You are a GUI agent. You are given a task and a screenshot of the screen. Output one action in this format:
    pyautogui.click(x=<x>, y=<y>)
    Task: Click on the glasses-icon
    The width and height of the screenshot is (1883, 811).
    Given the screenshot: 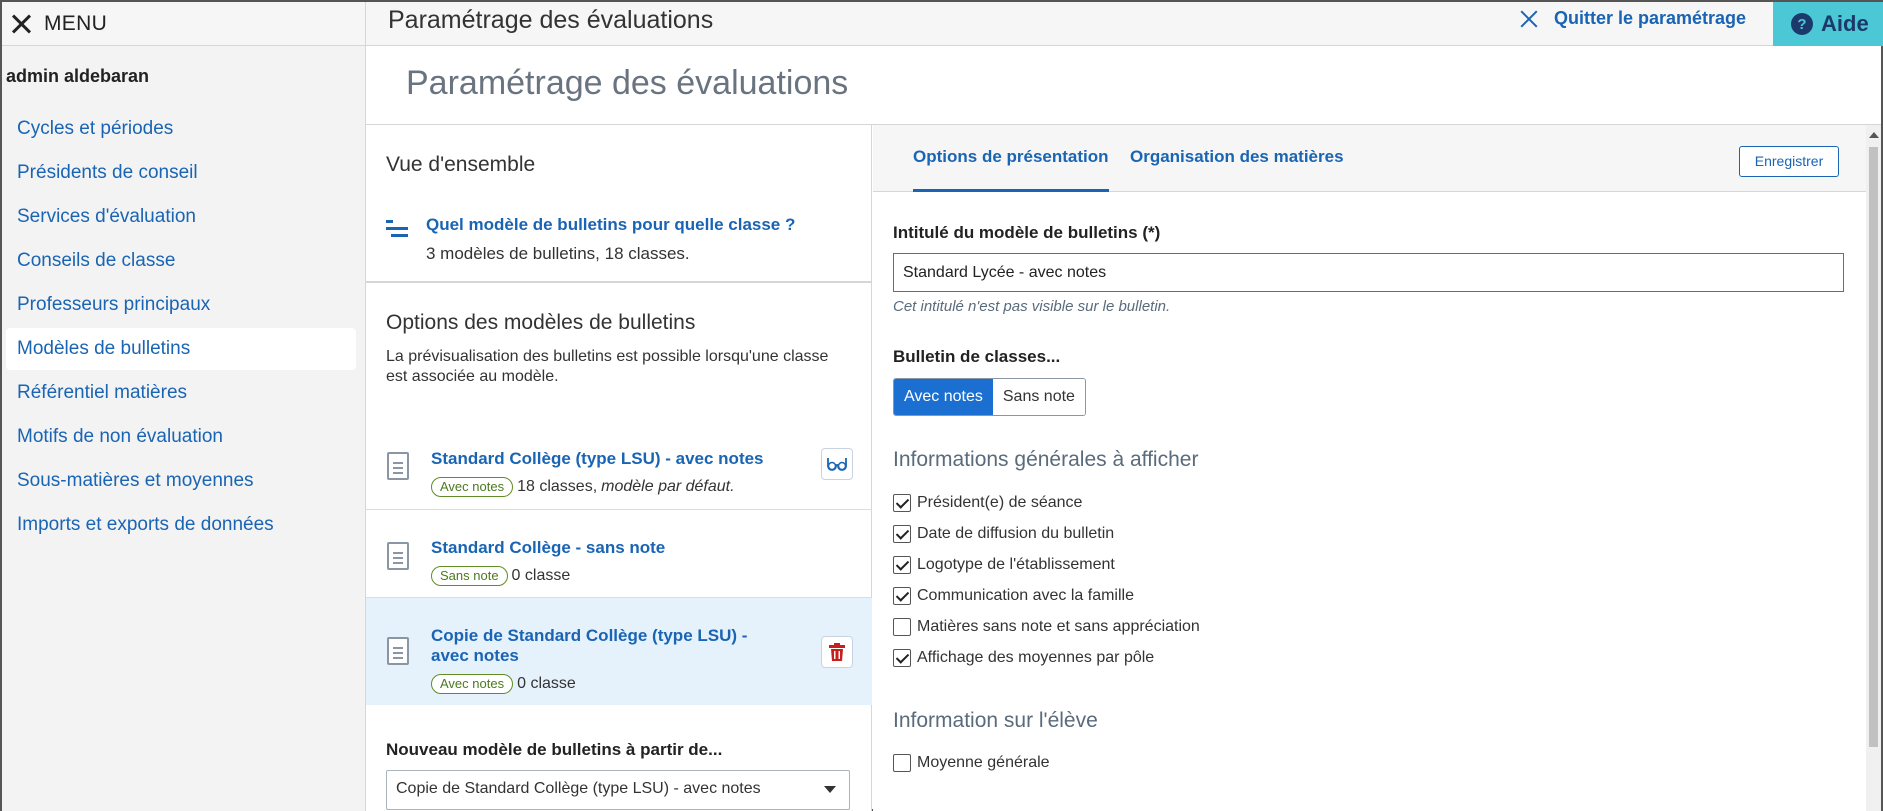 What is the action you would take?
    pyautogui.click(x=837, y=464)
    